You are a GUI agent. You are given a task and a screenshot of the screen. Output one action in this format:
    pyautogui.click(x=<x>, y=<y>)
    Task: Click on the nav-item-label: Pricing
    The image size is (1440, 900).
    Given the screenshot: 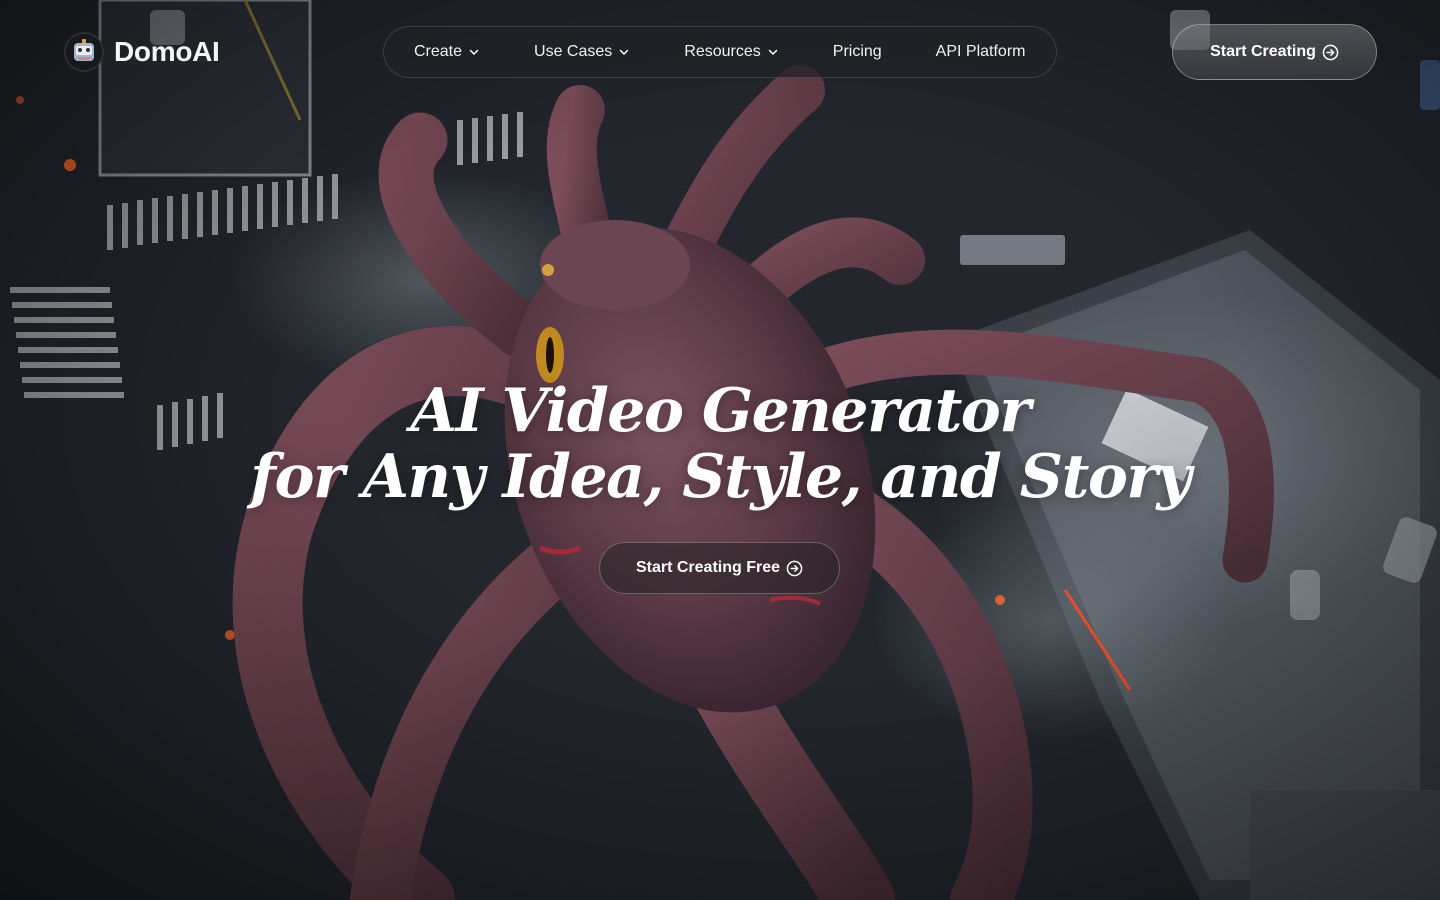 What is the action you would take?
    pyautogui.click(x=857, y=51)
    